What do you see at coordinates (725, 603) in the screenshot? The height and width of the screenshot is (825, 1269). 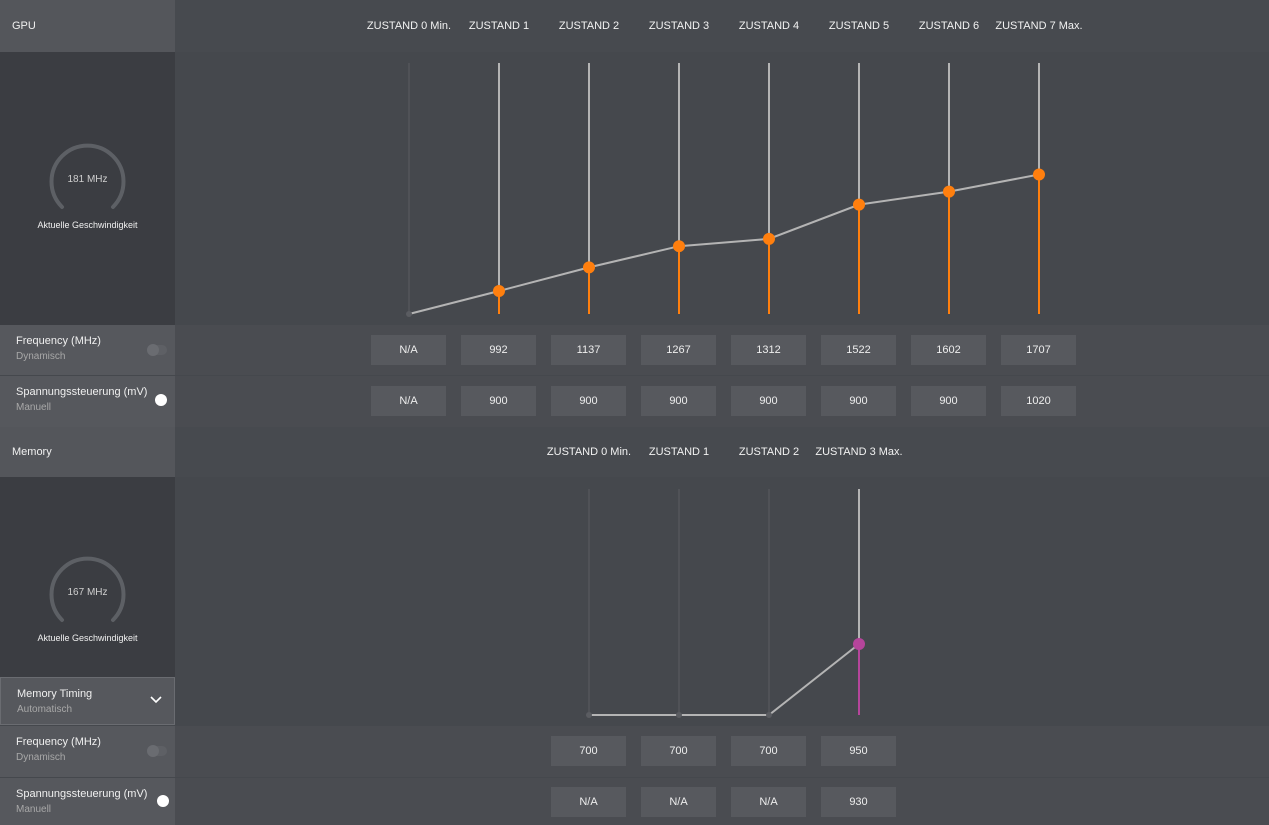 I see `memory-state-chart` at bounding box center [725, 603].